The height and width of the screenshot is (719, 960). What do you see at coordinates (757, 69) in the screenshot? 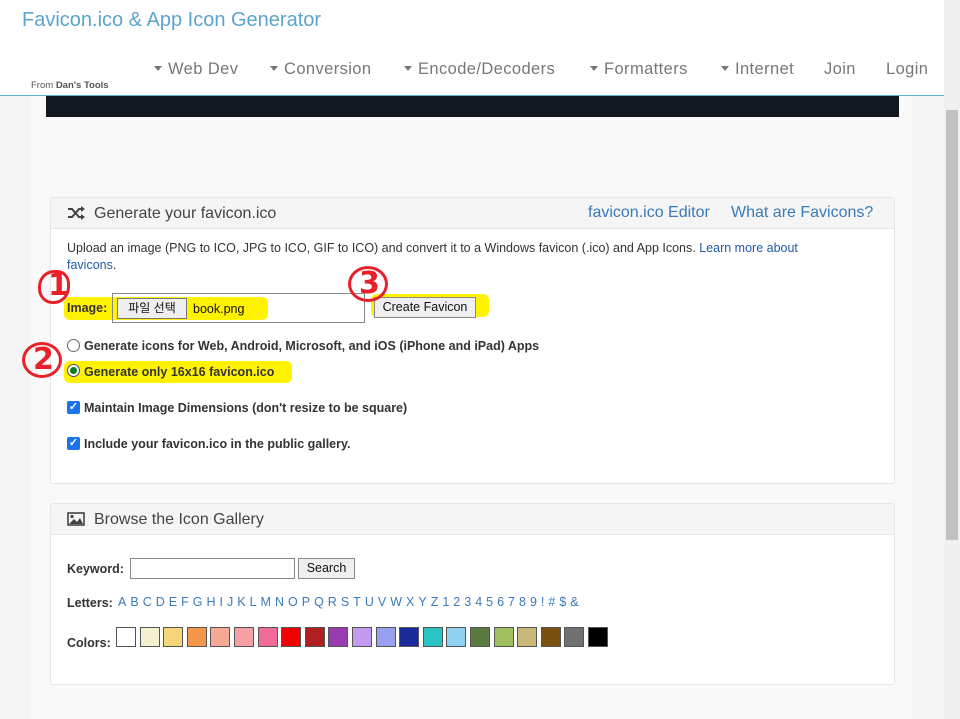
I see `nav-internet: Internet` at bounding box center [757, 69].